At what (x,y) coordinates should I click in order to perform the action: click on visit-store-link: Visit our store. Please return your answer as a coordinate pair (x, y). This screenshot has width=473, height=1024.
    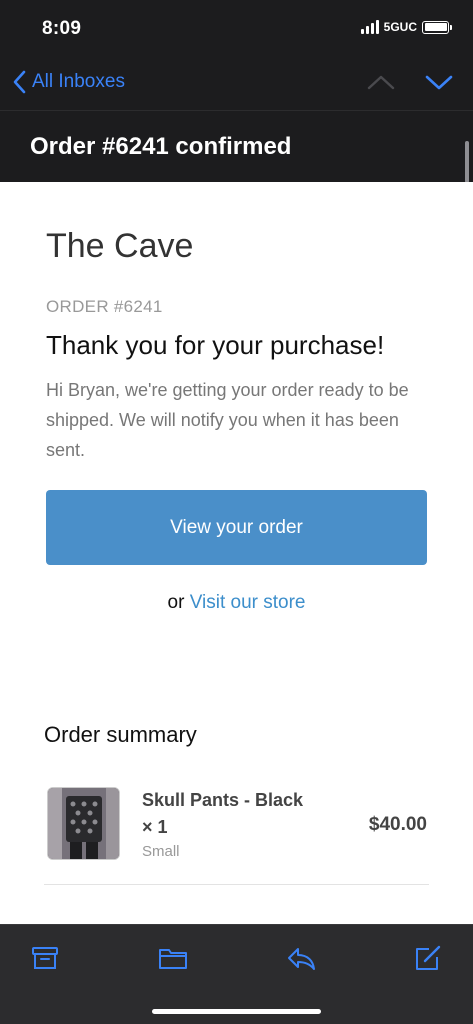
    Looking at the image, I should click on (248, 602).